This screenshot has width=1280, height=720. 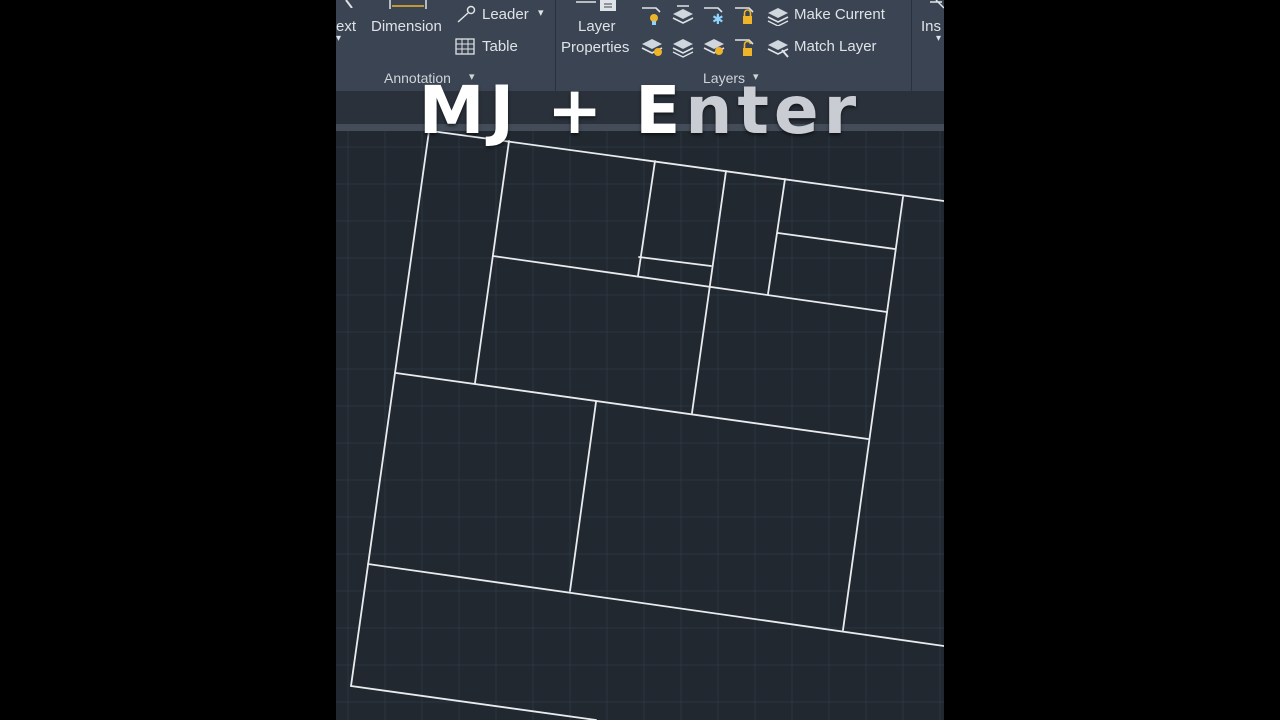 What do you see at coordinates (595, 47) in the screenshot?
I see `layer-properties-button-line2: Properties` at bounding box center [595, 47].